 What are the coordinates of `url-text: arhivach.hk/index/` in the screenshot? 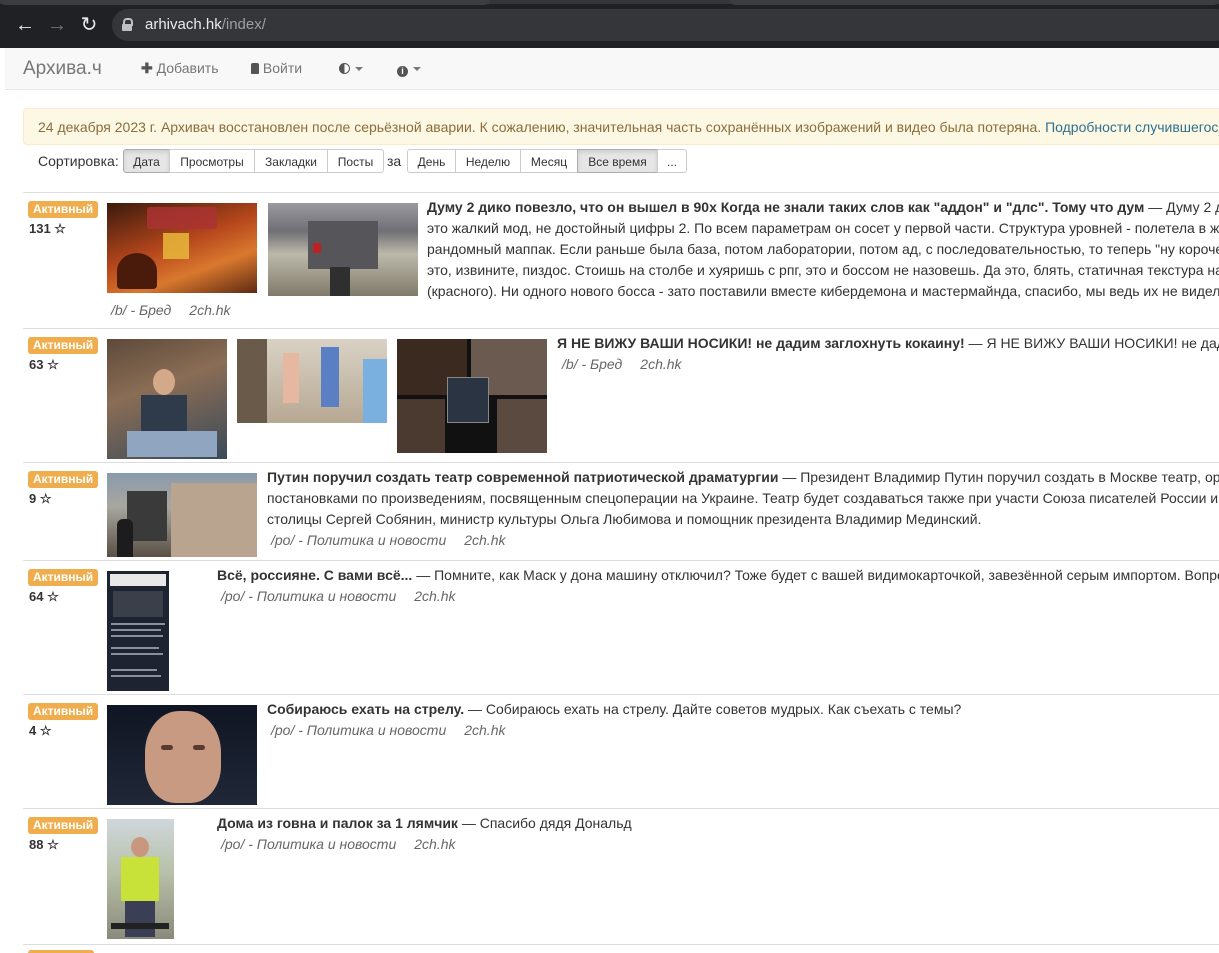 It's located at (205, 24).